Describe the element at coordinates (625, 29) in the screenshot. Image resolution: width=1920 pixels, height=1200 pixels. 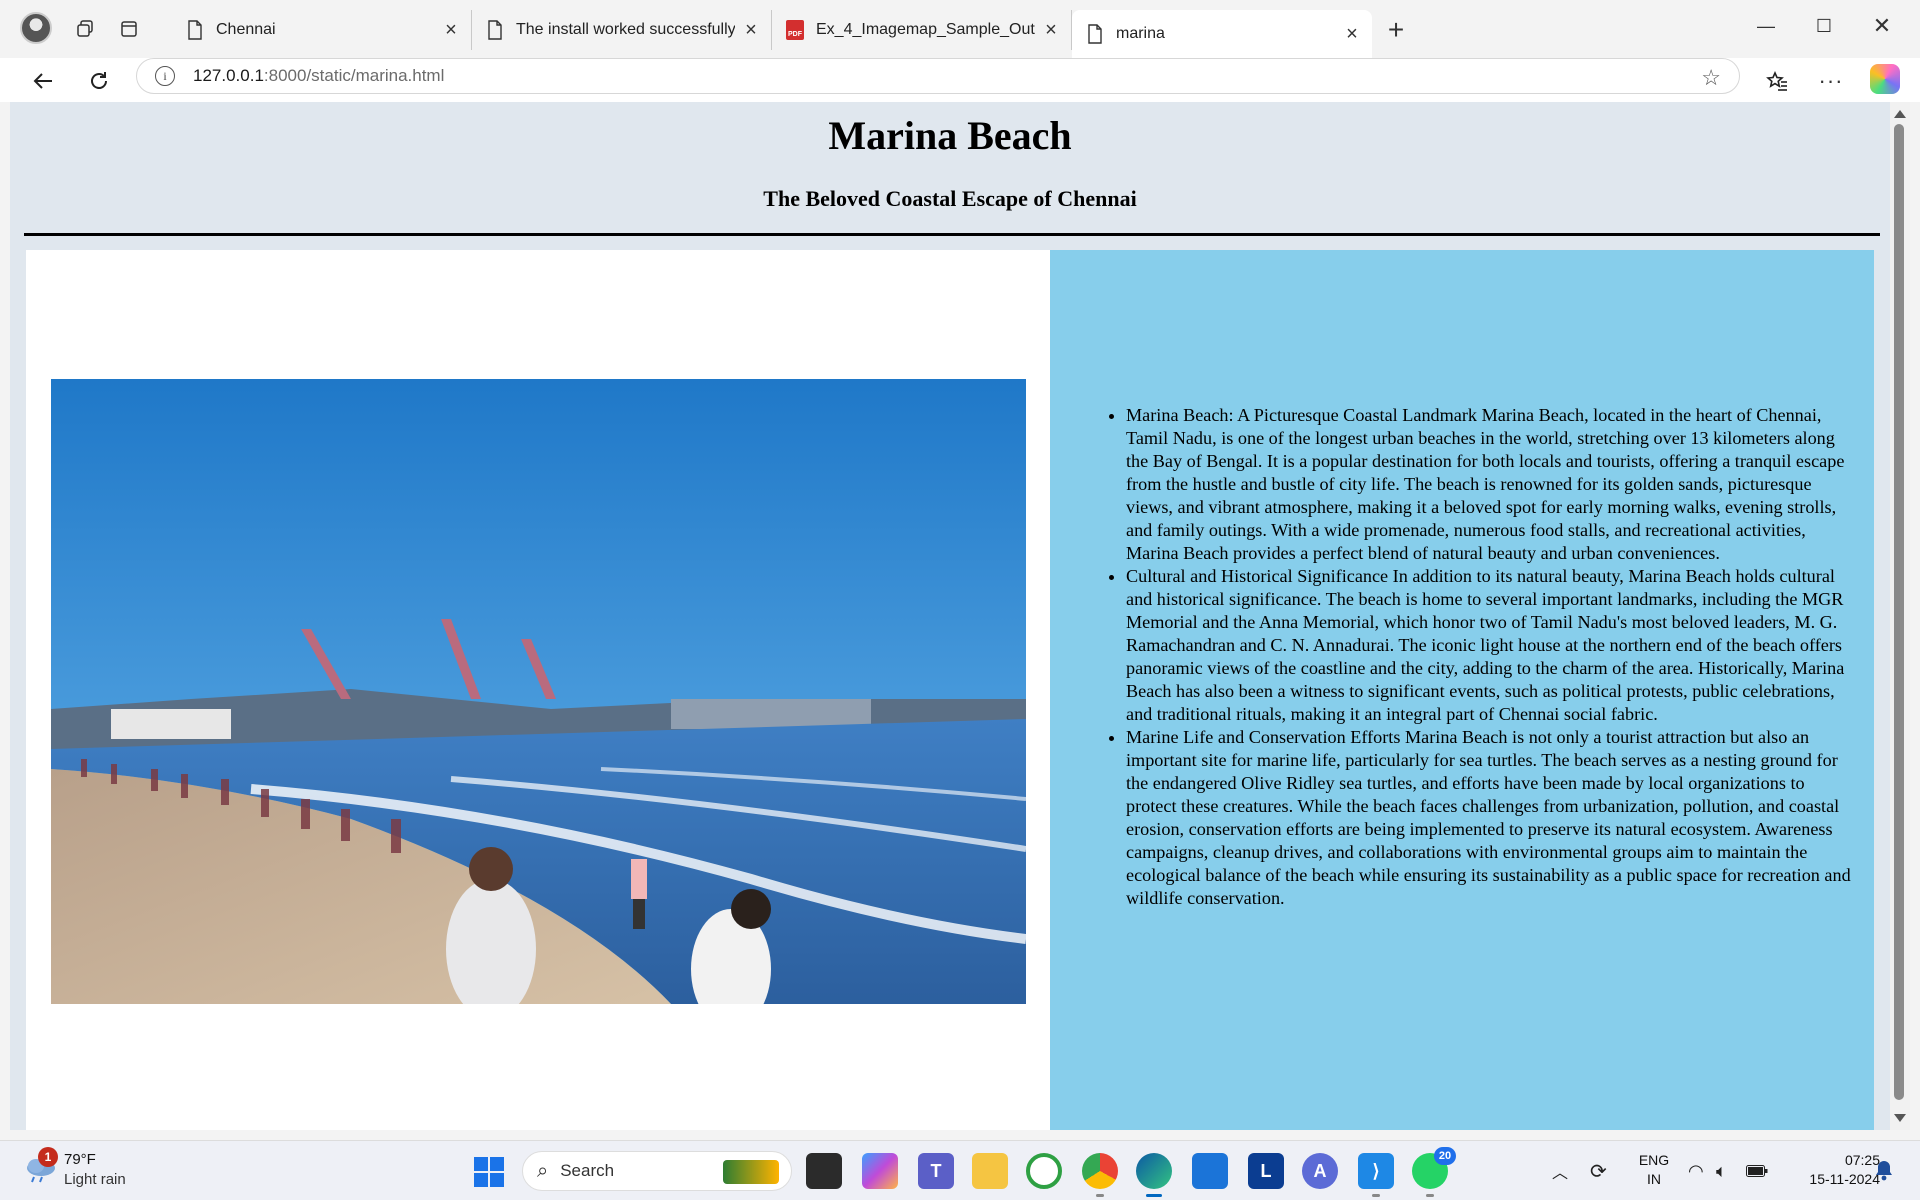
I see `tab-title: The install worked successfully! Co` at that location.